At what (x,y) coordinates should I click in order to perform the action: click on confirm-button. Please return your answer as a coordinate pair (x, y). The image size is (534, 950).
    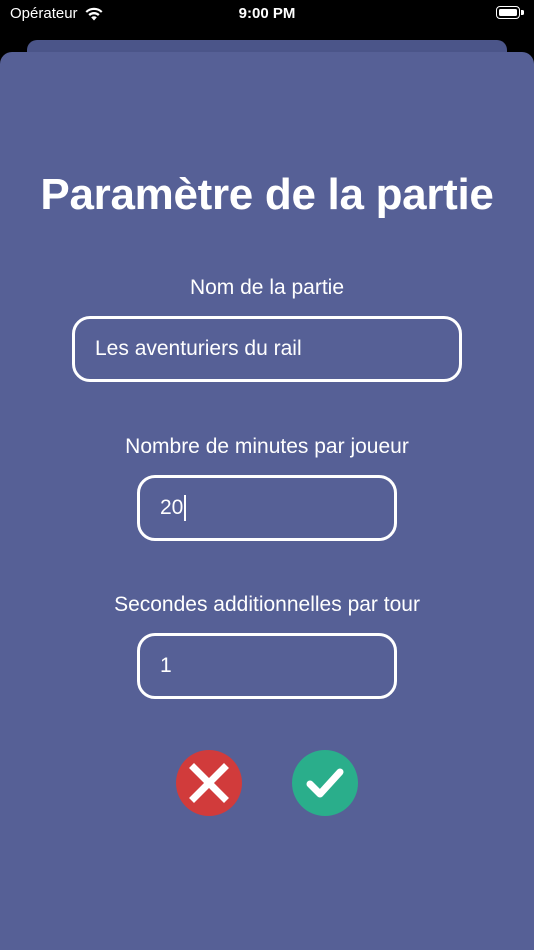
    Looking at the image, I should click on (325, 783).